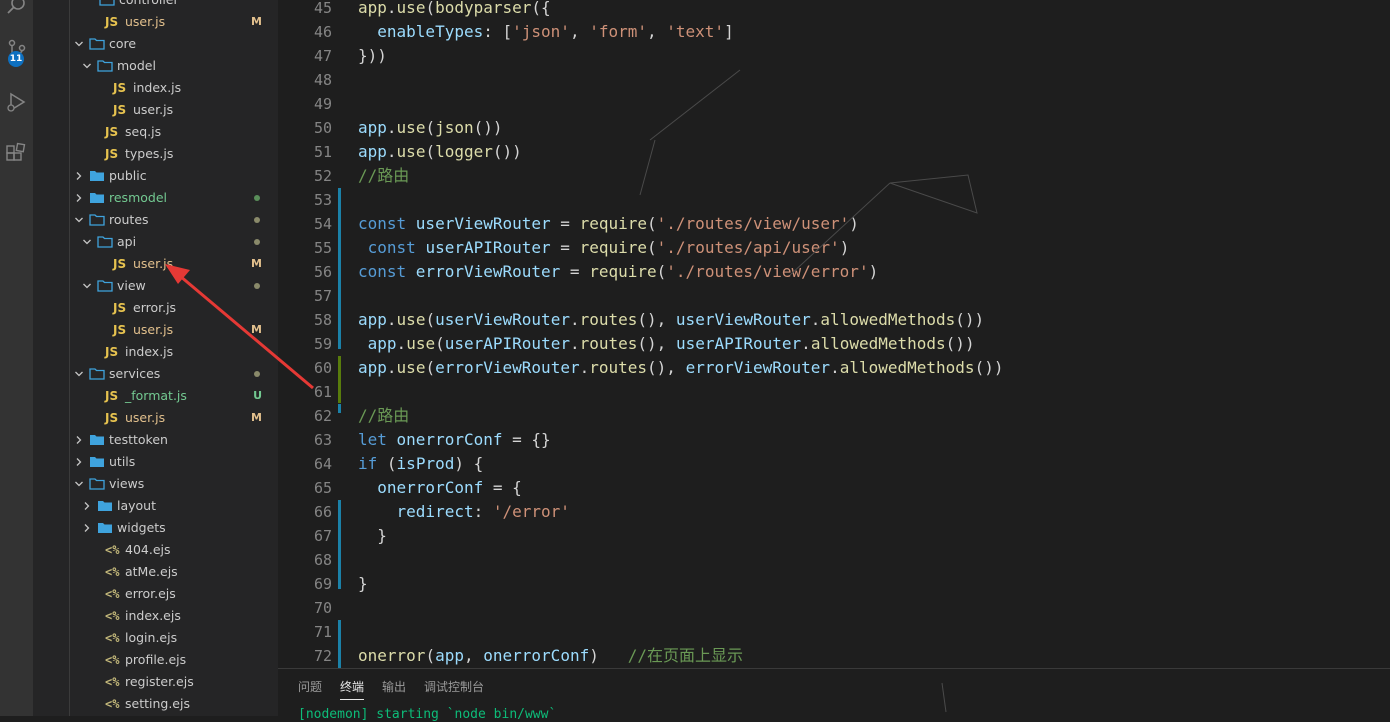 The height and width of the screenshot is (722, 1390). Describe the element at coordinates (149, 5) in the screenshot. I see `tree-row-label: controller` at that location.